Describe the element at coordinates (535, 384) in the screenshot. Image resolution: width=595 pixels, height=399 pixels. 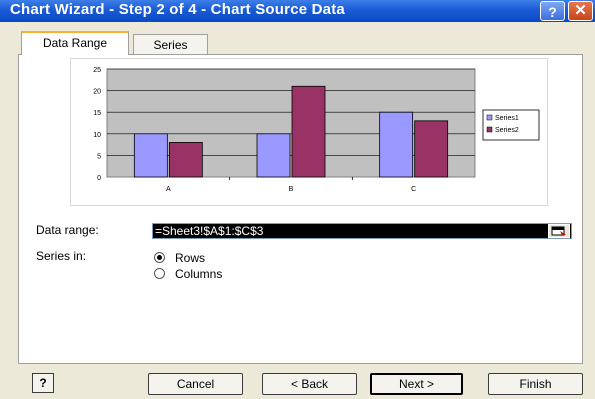
I see `finish-button: Finish` at that location.